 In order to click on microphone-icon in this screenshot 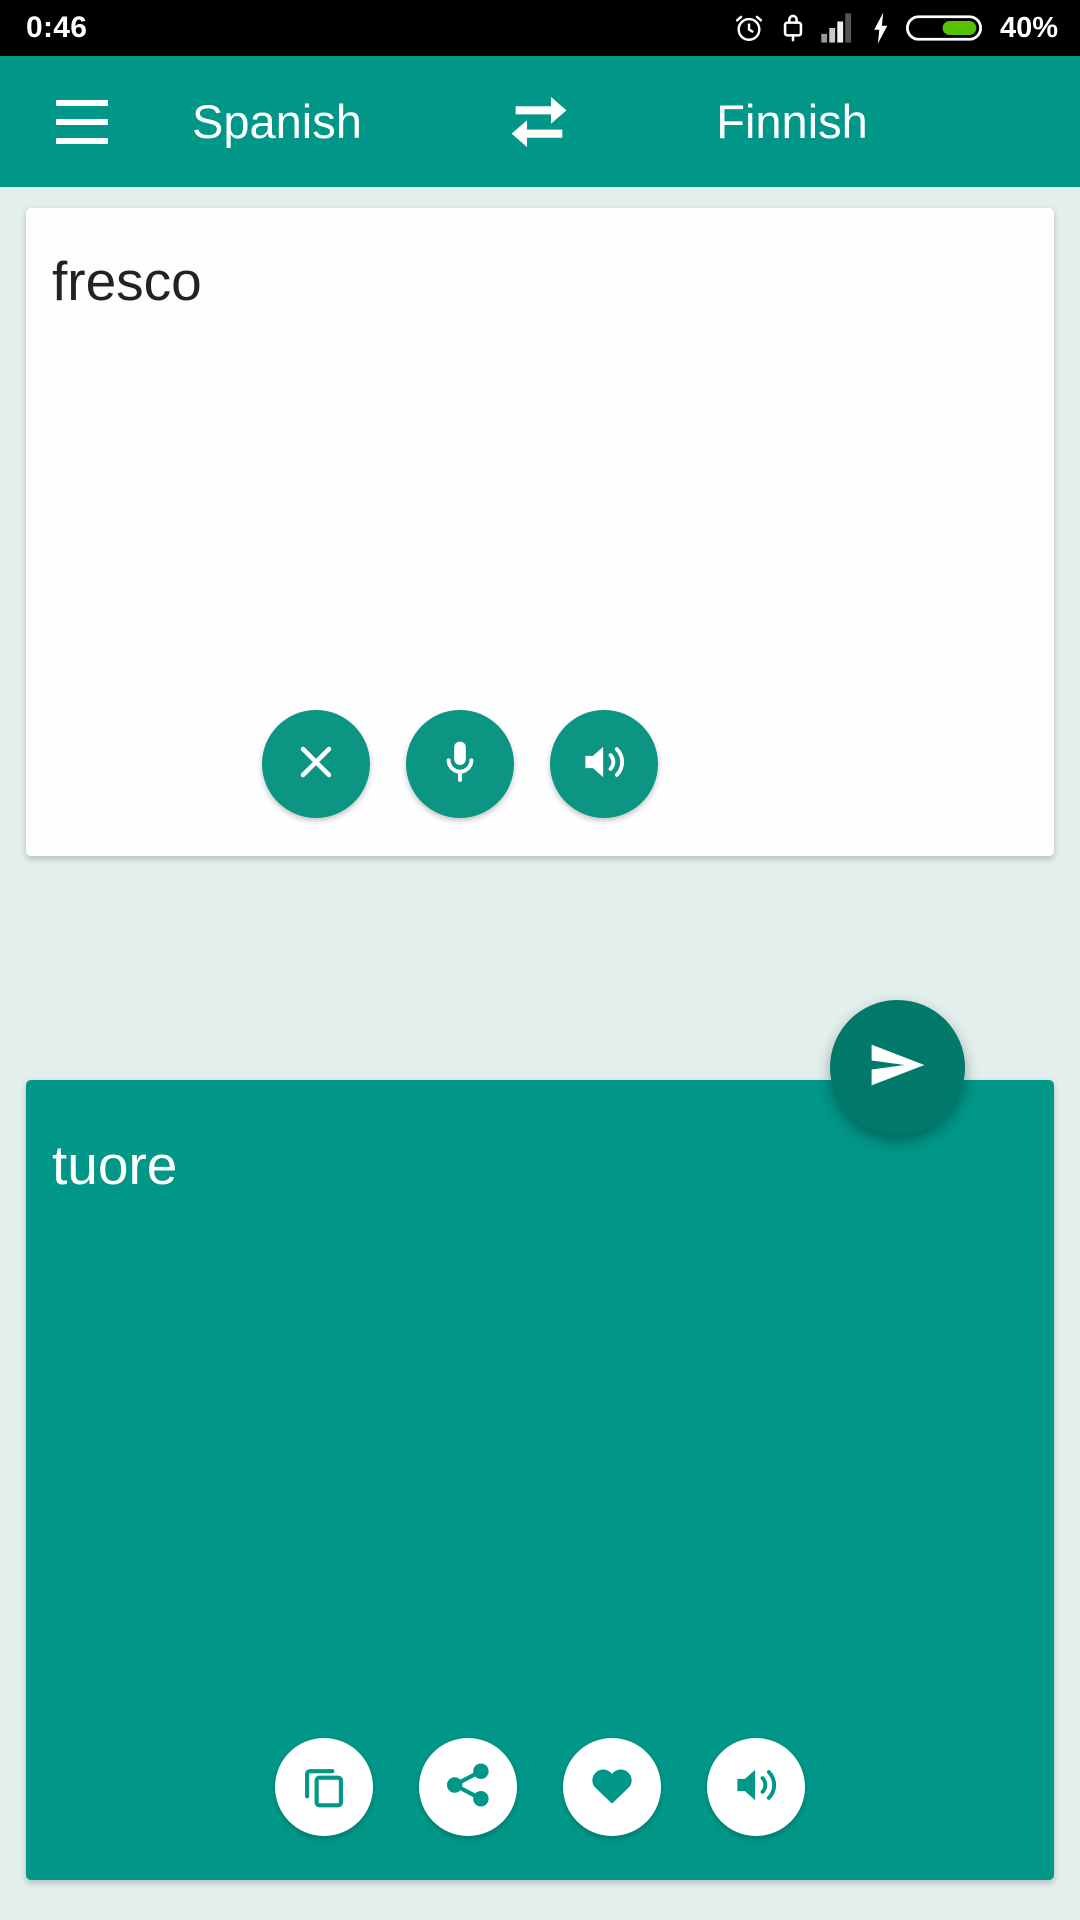, I will do `click(460, 764)`.